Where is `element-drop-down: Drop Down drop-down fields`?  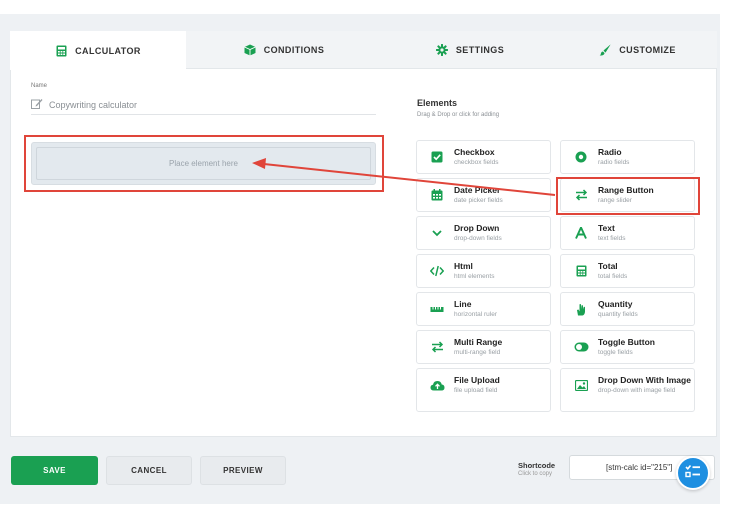 element-drop-down: Drop Down drop-down fields is located at coordinates (483, 233).